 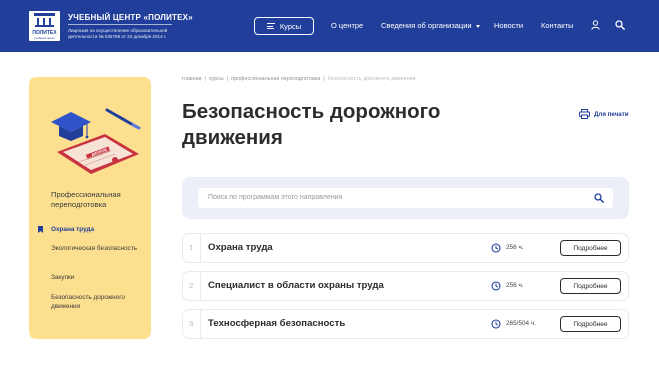 What do you see at coordinates (347, 25) in the screenshot?
I see `nav-about: О центре` at bounding box center [347, 25].